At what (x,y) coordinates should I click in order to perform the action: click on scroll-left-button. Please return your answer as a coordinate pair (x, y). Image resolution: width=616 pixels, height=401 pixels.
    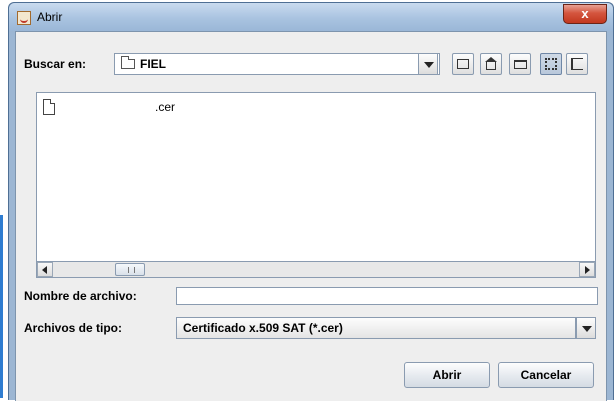
    Looking at the image, I should click on (45, 269).